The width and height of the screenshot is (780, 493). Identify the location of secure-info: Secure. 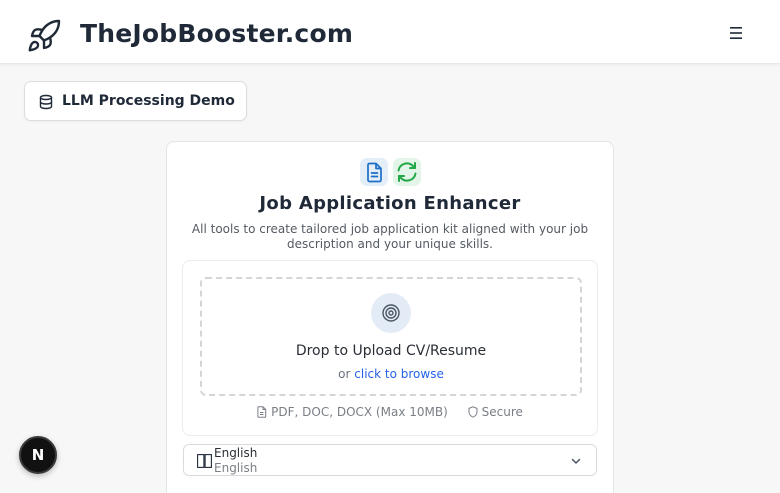
(495, 412).